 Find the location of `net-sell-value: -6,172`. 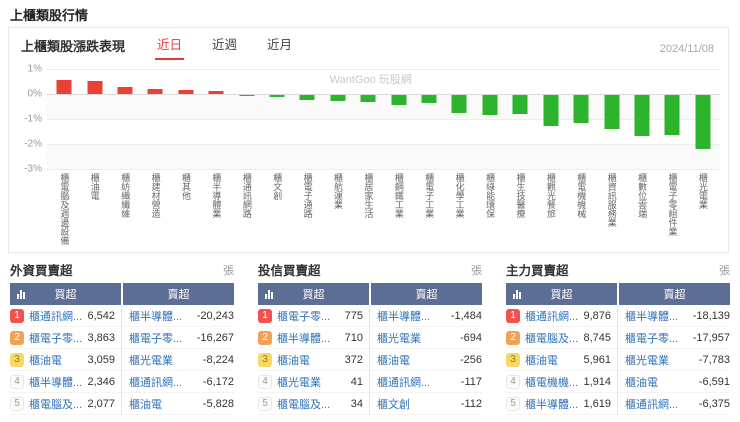

net-sell-value: -6,172 is located at coordinates (218, 381).